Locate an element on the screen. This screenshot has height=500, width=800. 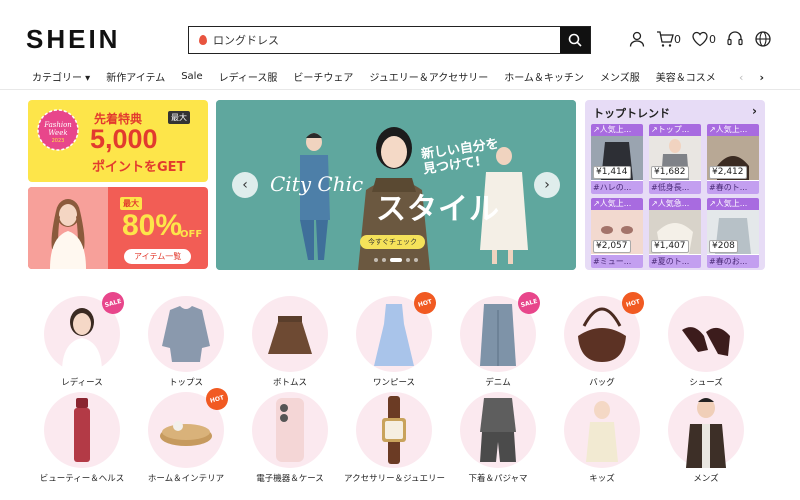
fashion-week-badge: Fashion Week 2023 is located at coordinates (58, 130).